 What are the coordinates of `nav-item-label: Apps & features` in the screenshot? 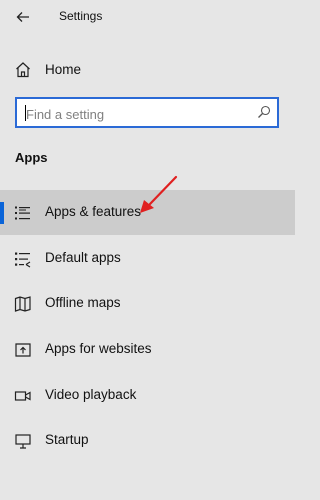 It's located at (93, 211).